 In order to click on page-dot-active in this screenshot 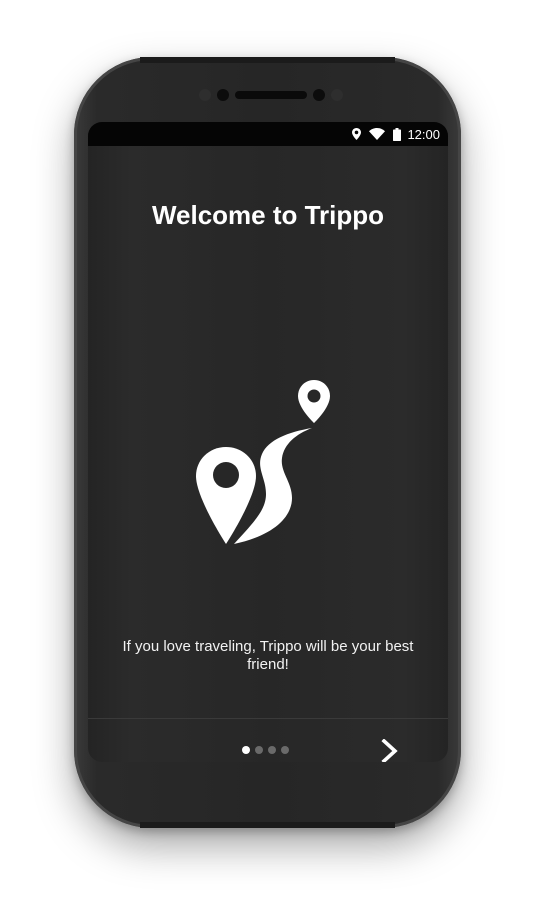, I will do `click(246, 750)`.